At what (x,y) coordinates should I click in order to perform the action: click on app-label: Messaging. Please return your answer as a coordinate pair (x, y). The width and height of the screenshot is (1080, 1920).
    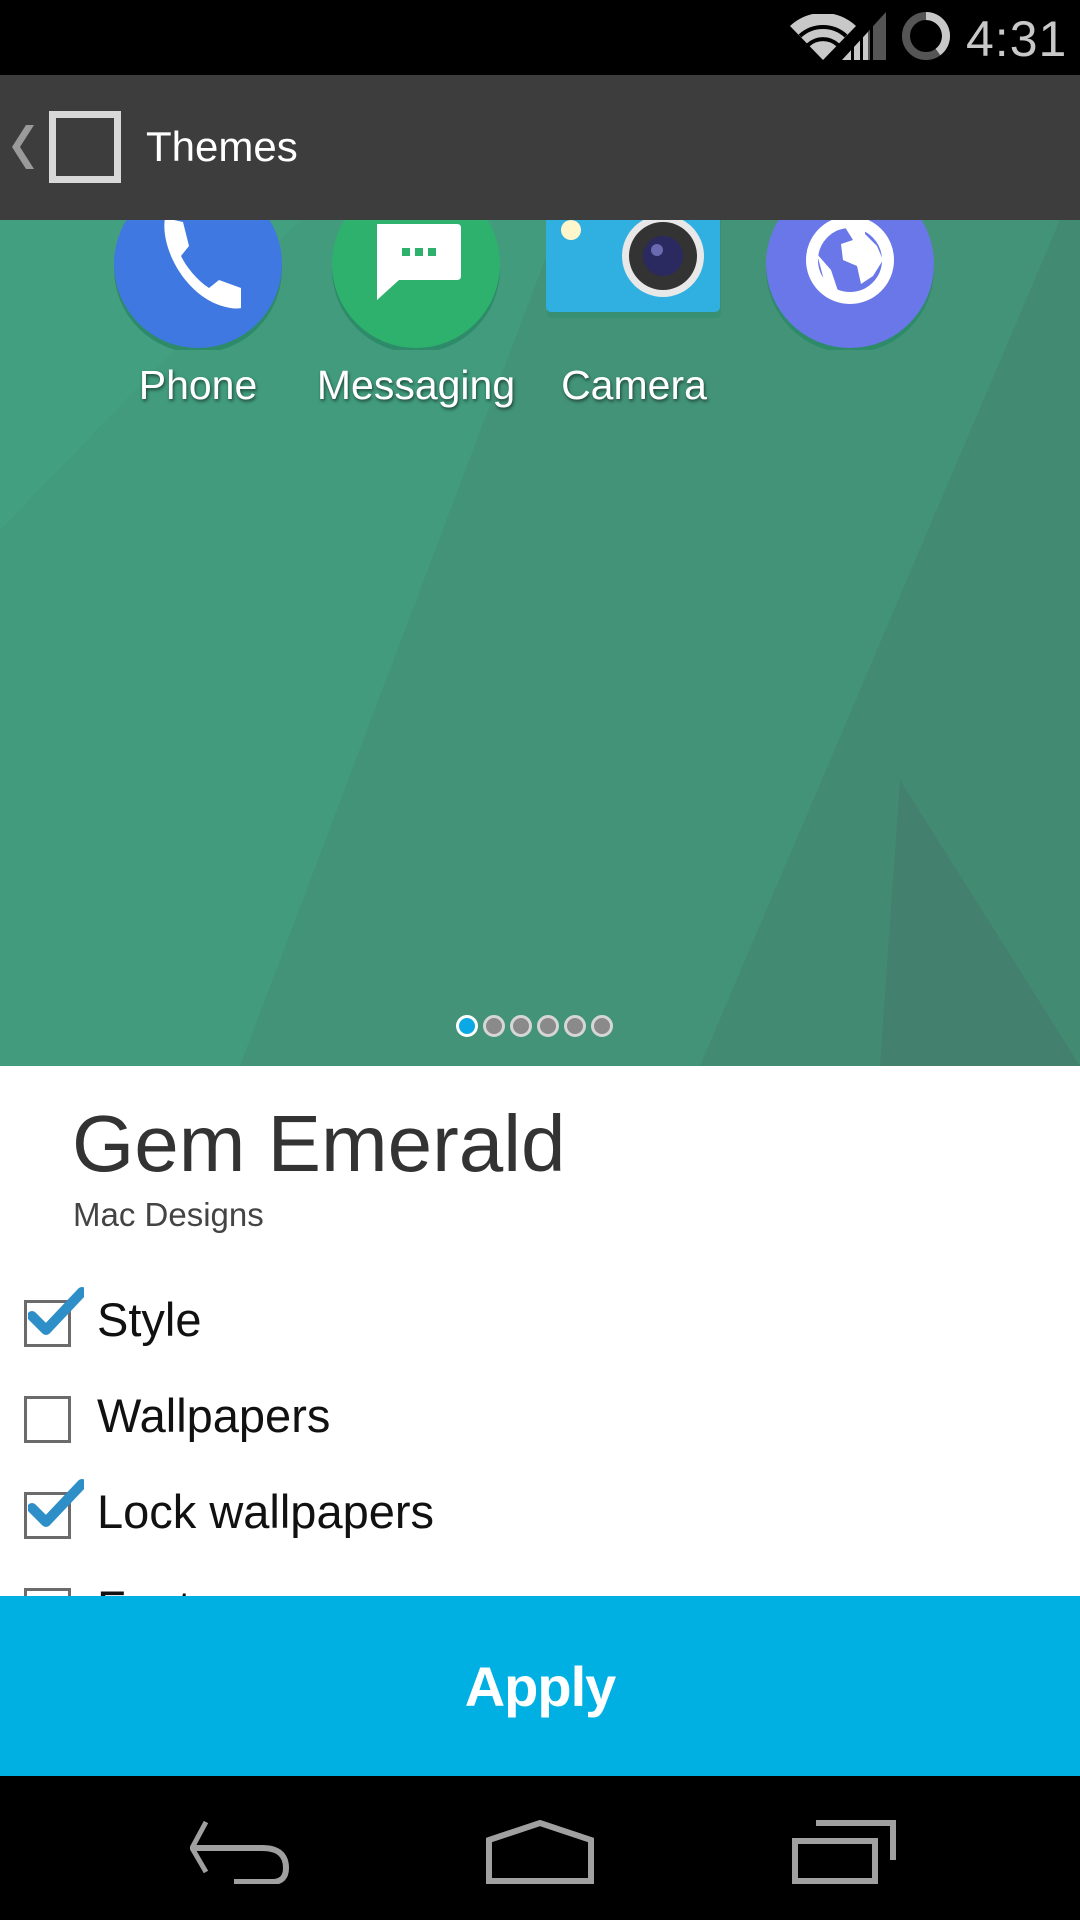
    Looking at the image, I should click on (416, 385).